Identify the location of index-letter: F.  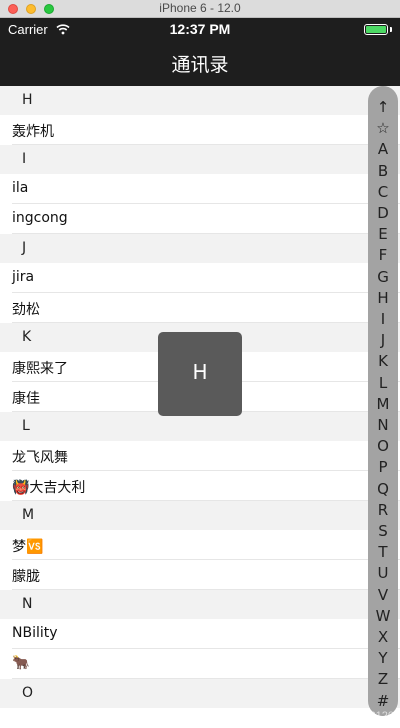
(383, 255).